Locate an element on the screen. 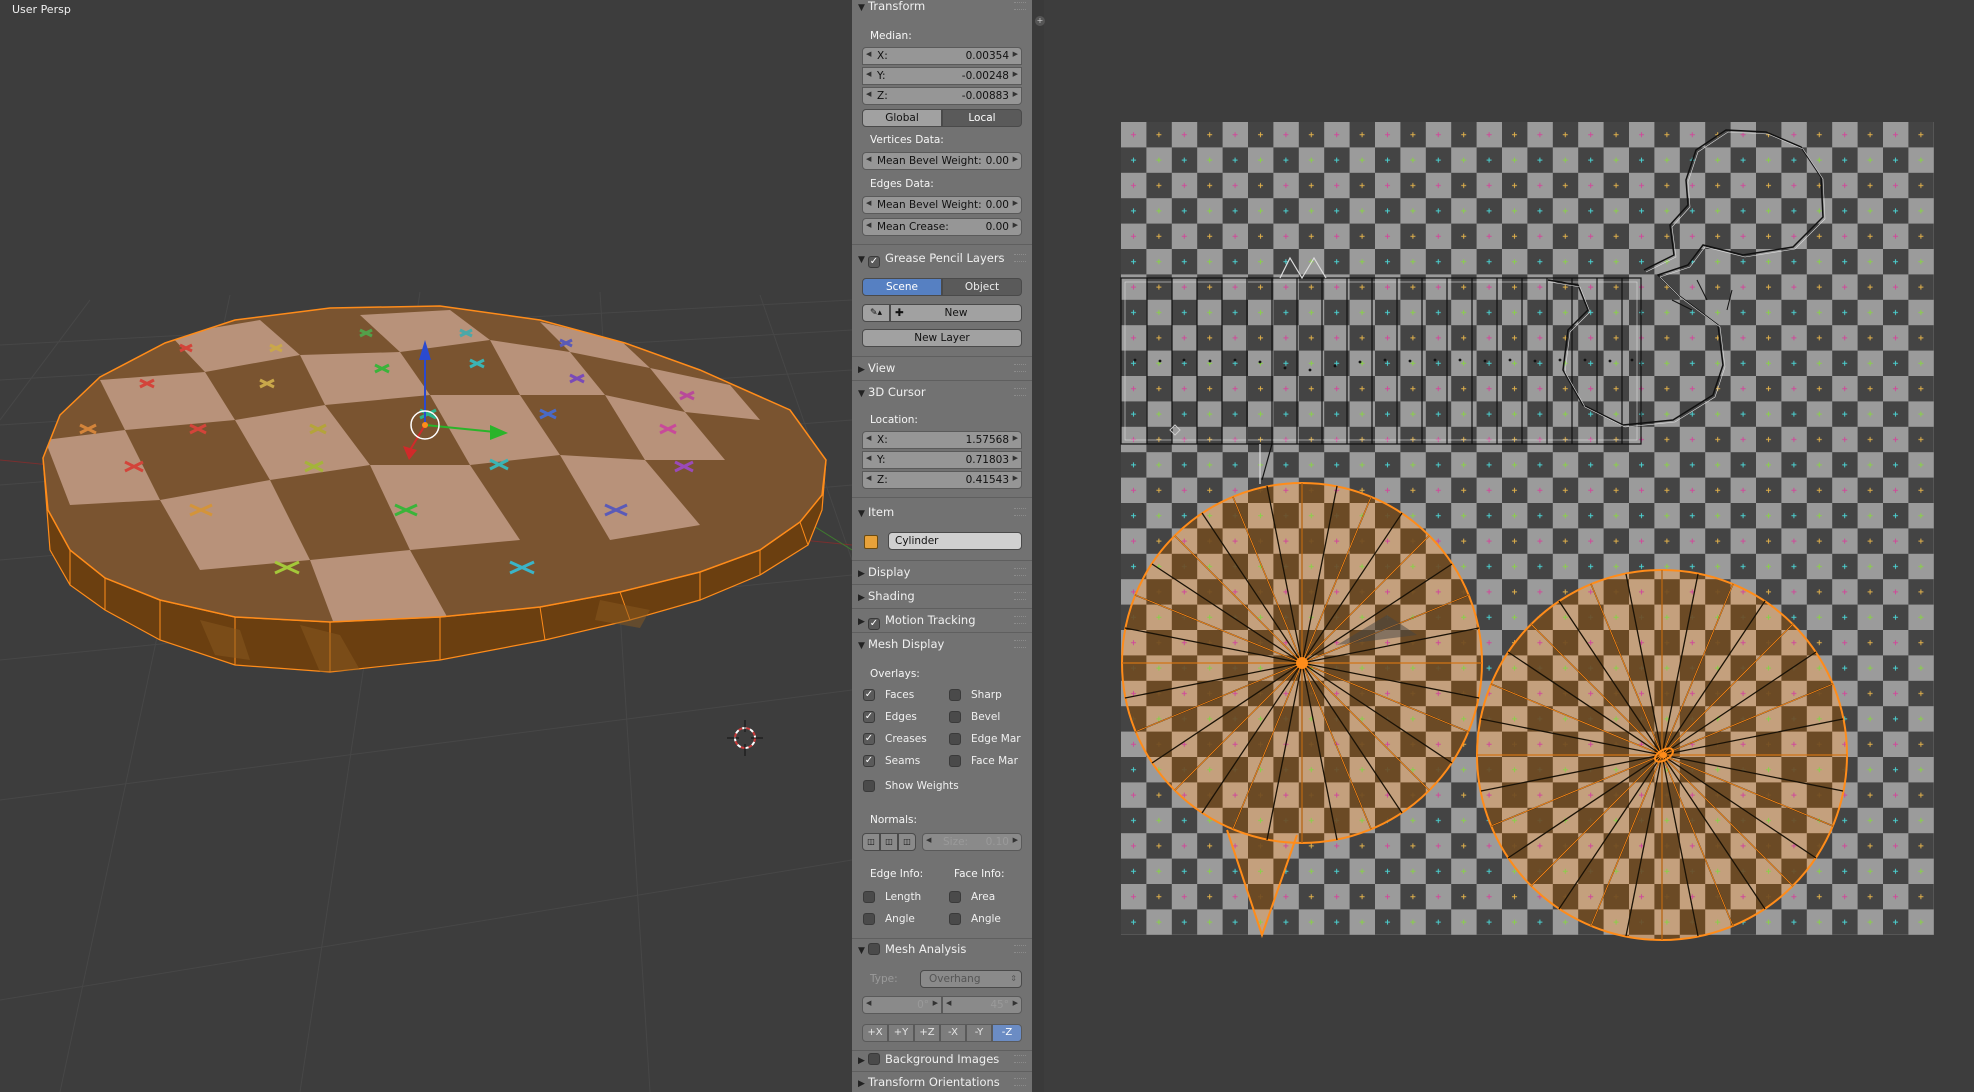 This screenshot has height=1092, width=1974. expanded-triangle-icon: ▼ is located at coordinates (861, 514).